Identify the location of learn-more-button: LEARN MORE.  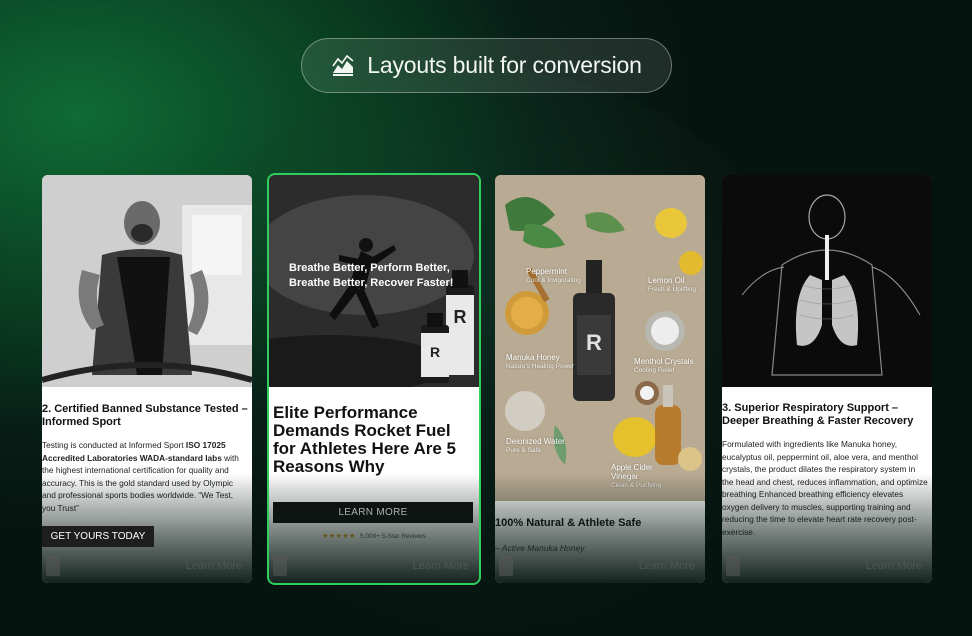
(373, 512).